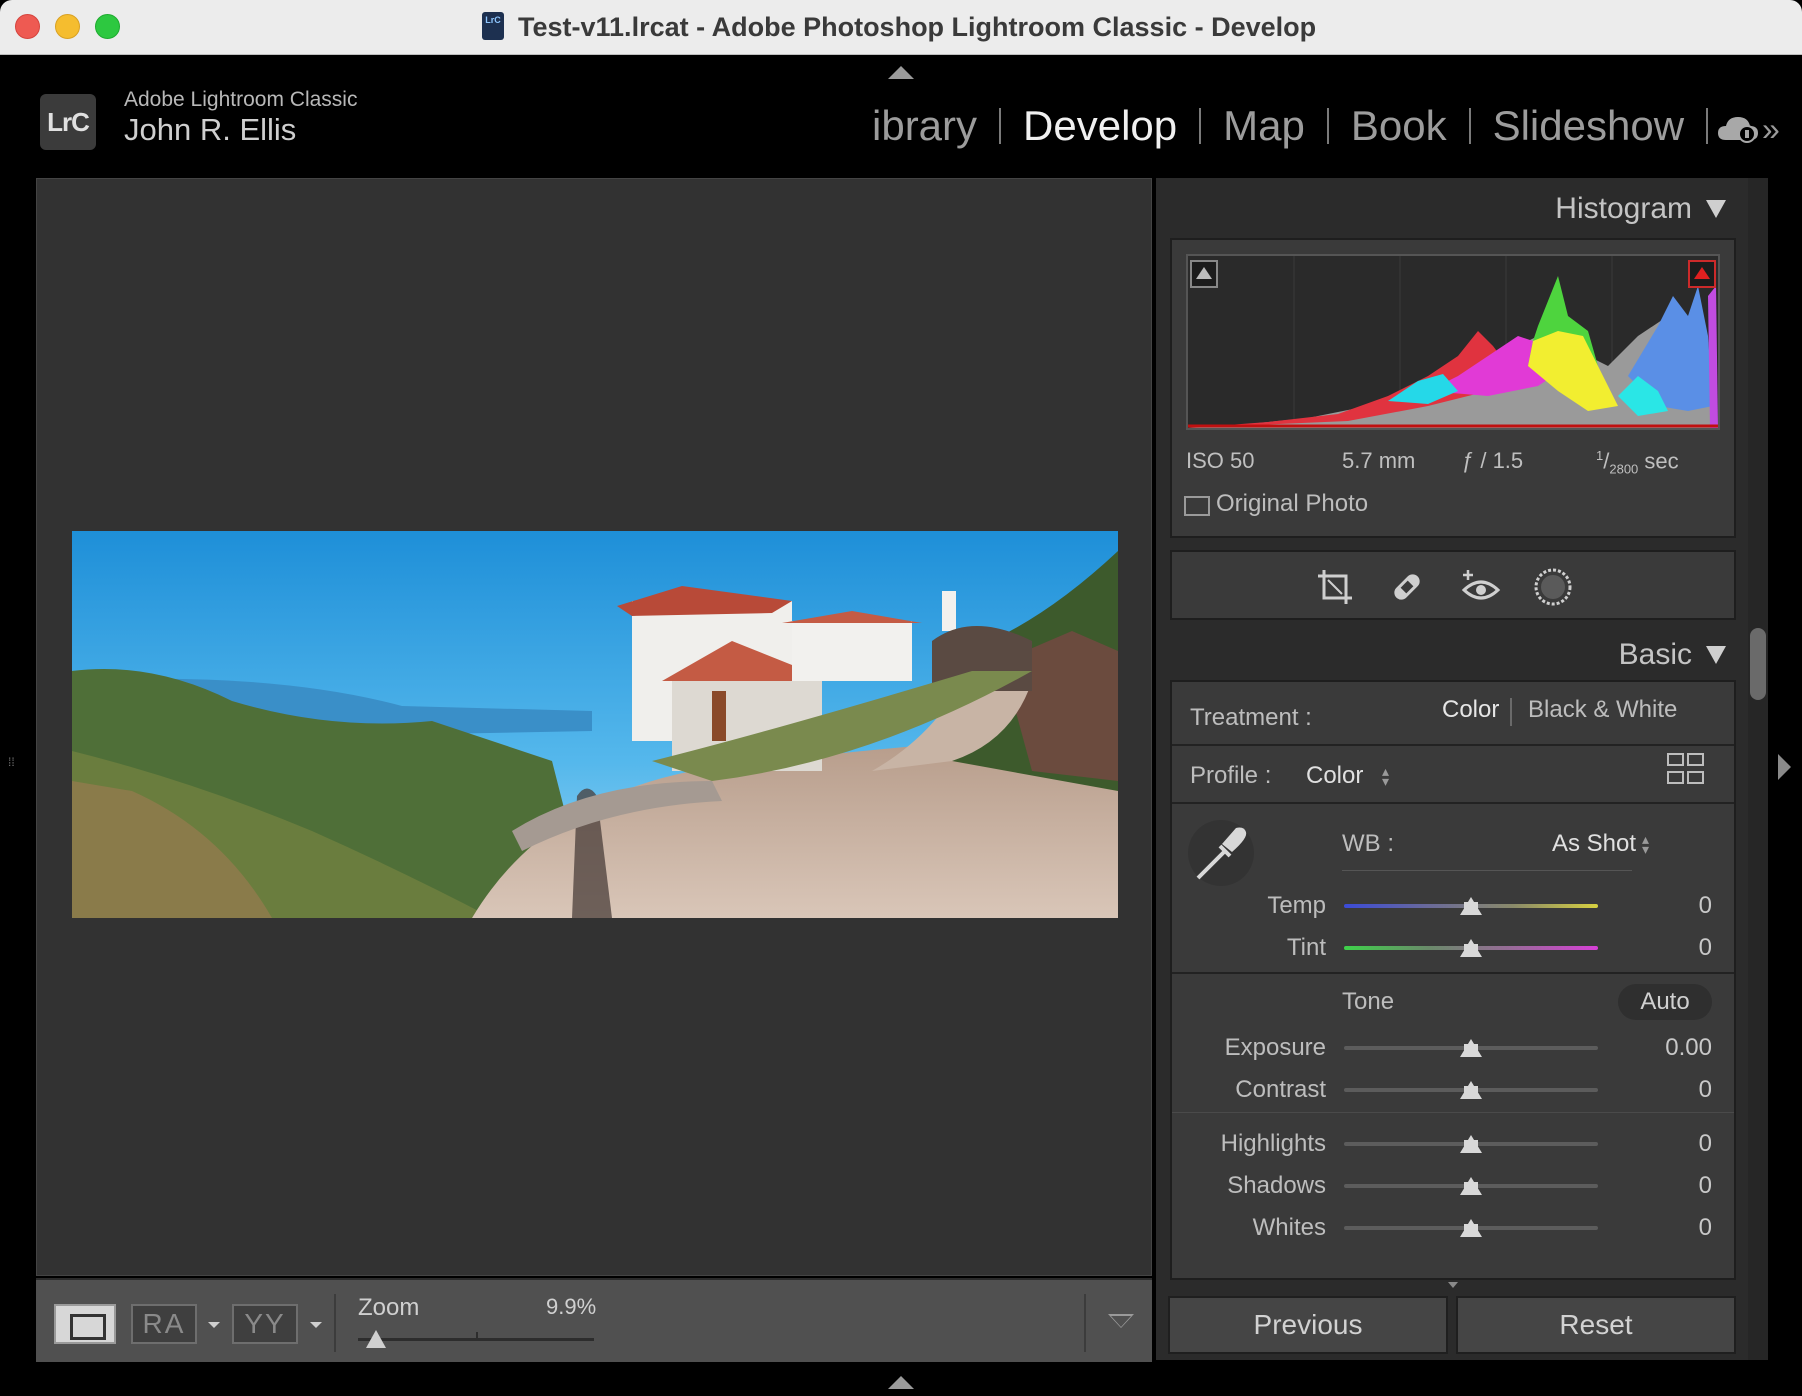 This screenshot has width=1802, height=1396. What do you see at coordinates (241, 99) in the screenshot?
I see `identity-product: Adobe Lightroom Classic` at bounding box center [241, 99].